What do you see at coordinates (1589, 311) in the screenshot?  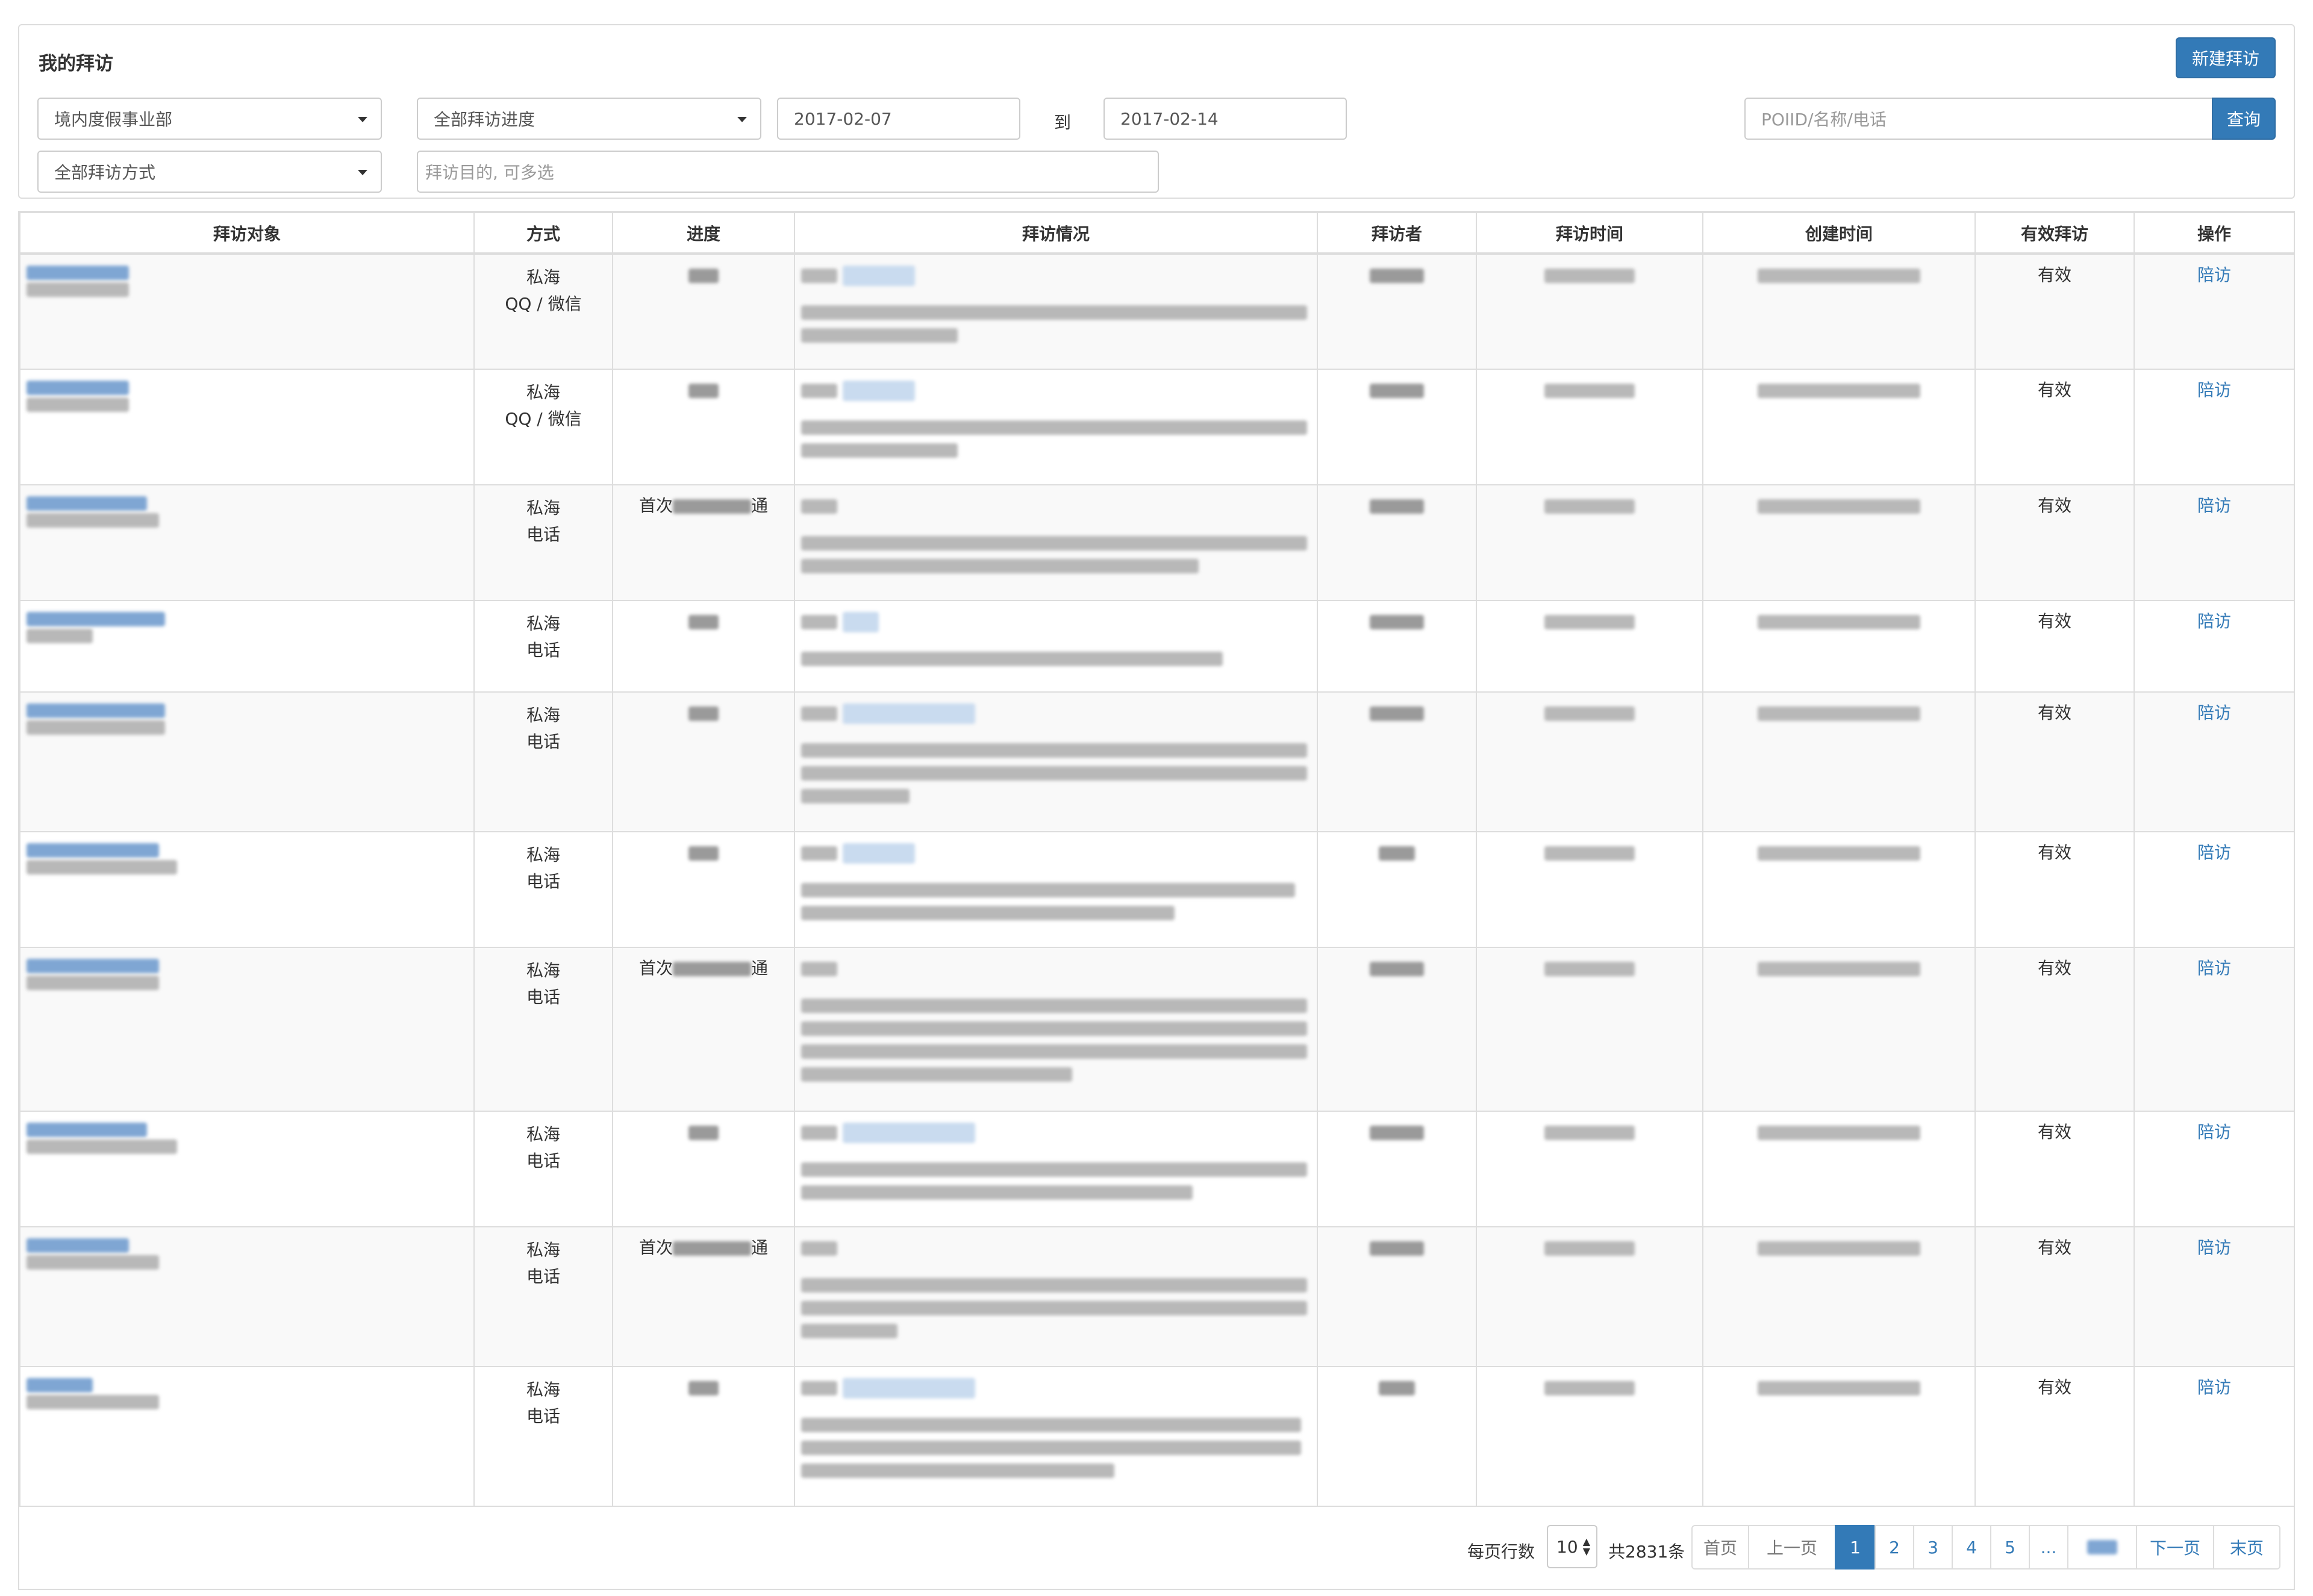 I see `visit-time-cell` at bounding box center [1589, 311].